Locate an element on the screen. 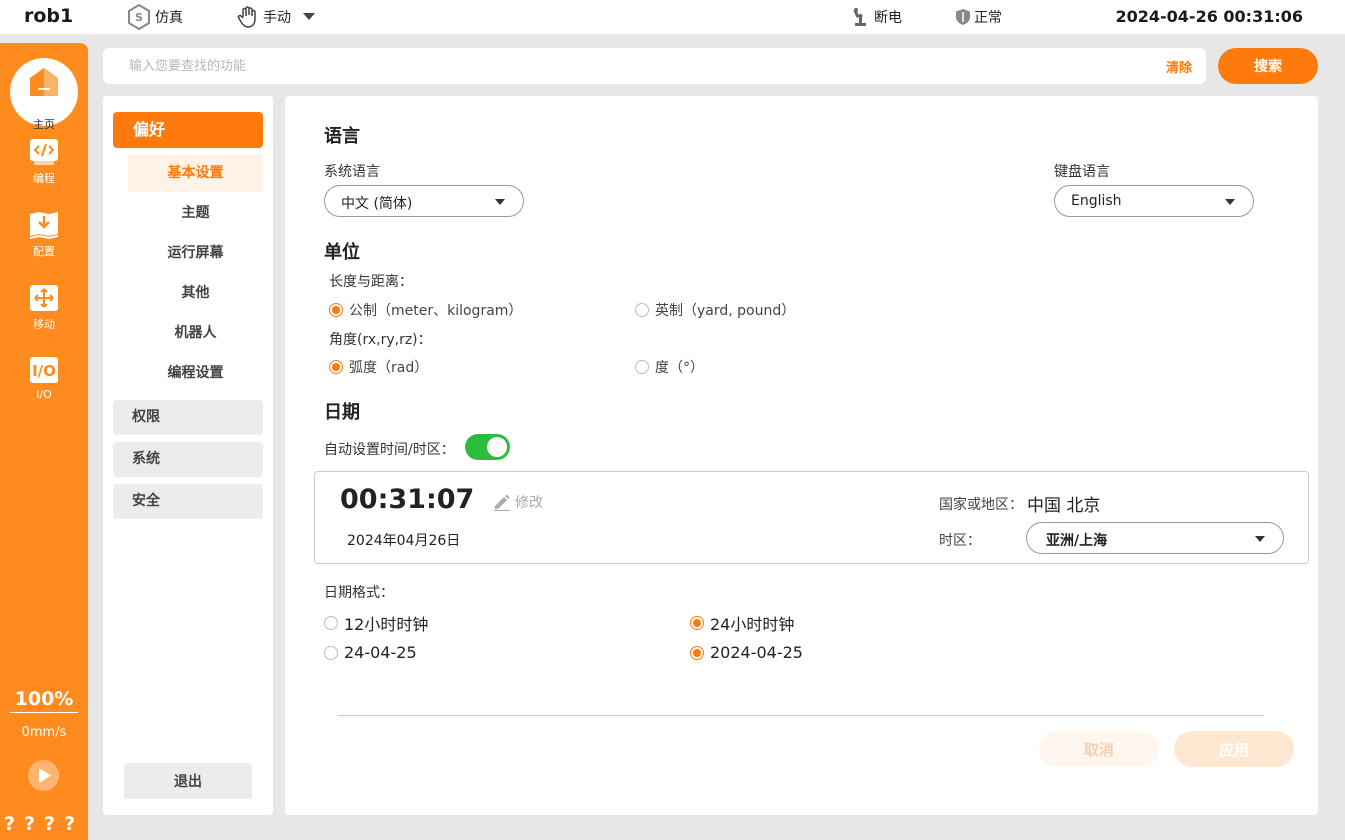 This screenshot has height=840, width=1345. edit-time-button: 修改 is located at coordinates (518, 502).